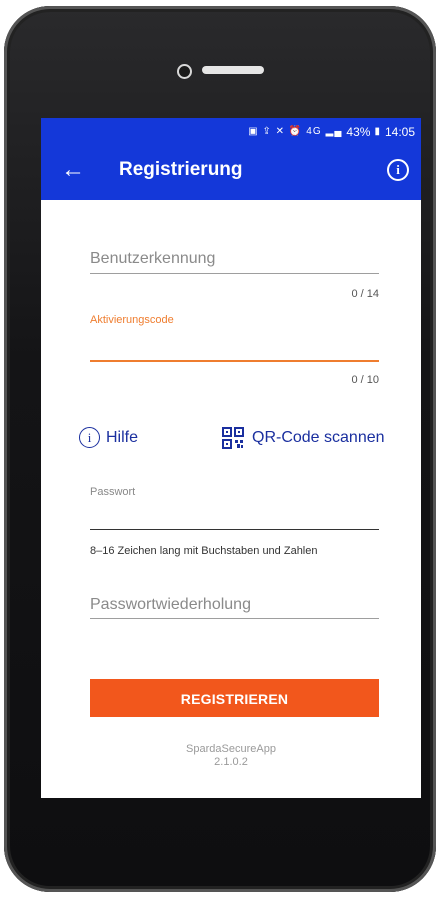 The image size is (440, 897). What do you see at coordinates (231, 762) in the screenshot?
I see `app-version: 2.1.0.2` at bounding box center [231, 762].